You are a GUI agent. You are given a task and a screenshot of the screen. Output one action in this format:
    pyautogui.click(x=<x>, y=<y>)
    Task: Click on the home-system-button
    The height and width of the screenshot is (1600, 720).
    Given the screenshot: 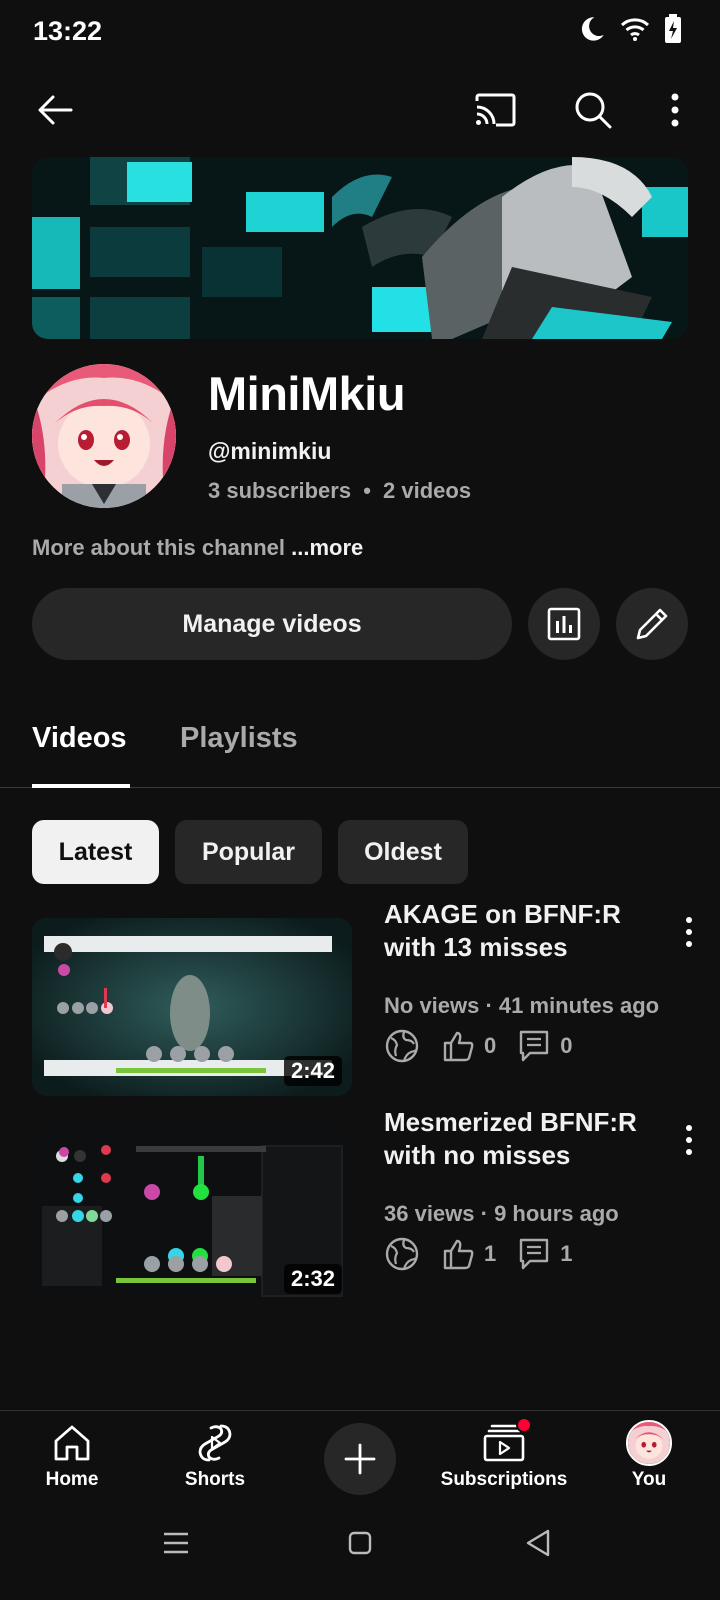 What is the action you would take?
    pyautogui.click(x=360, y=1545)
    